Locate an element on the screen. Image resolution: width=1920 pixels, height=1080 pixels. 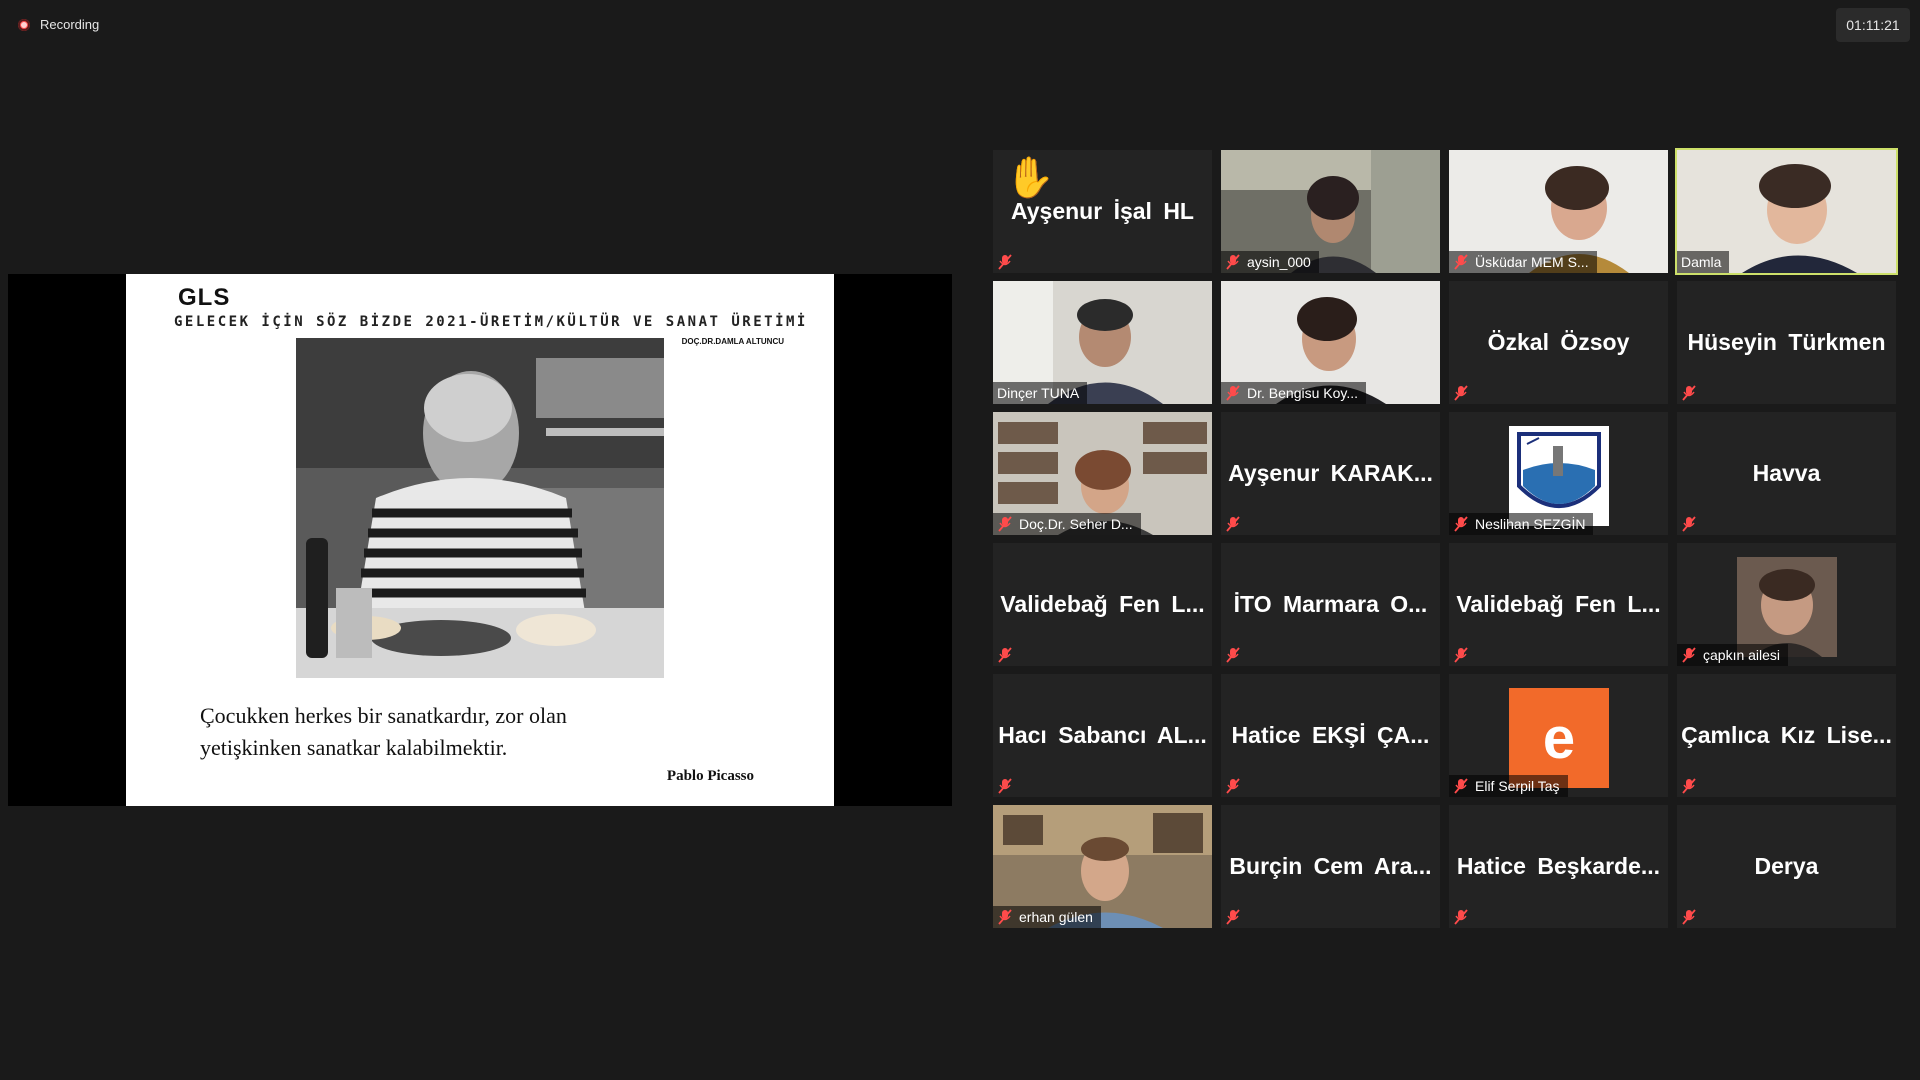
participant-tile: Dinçer TUNA is located at coordinates (1102, 342).